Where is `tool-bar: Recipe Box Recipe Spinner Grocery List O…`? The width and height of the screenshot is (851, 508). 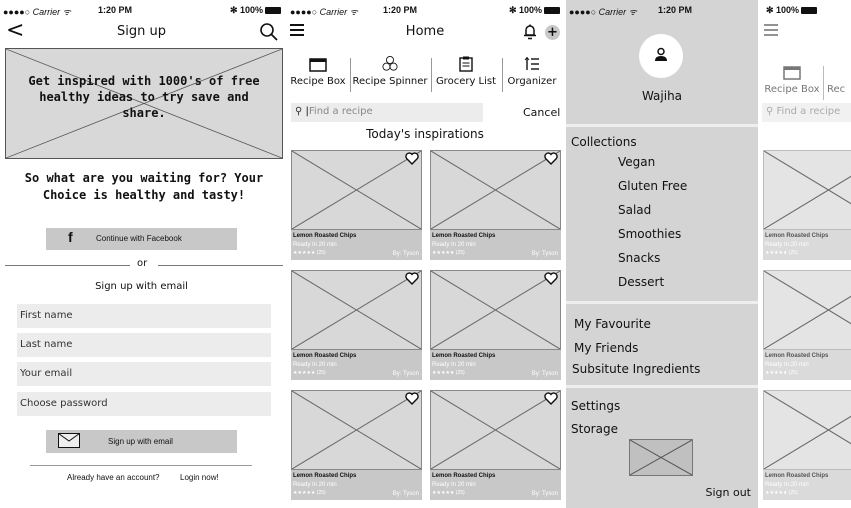
tool-bar: Recipe Box Recipe Spinner Grocery List O… is located at coordinates (425, 76).